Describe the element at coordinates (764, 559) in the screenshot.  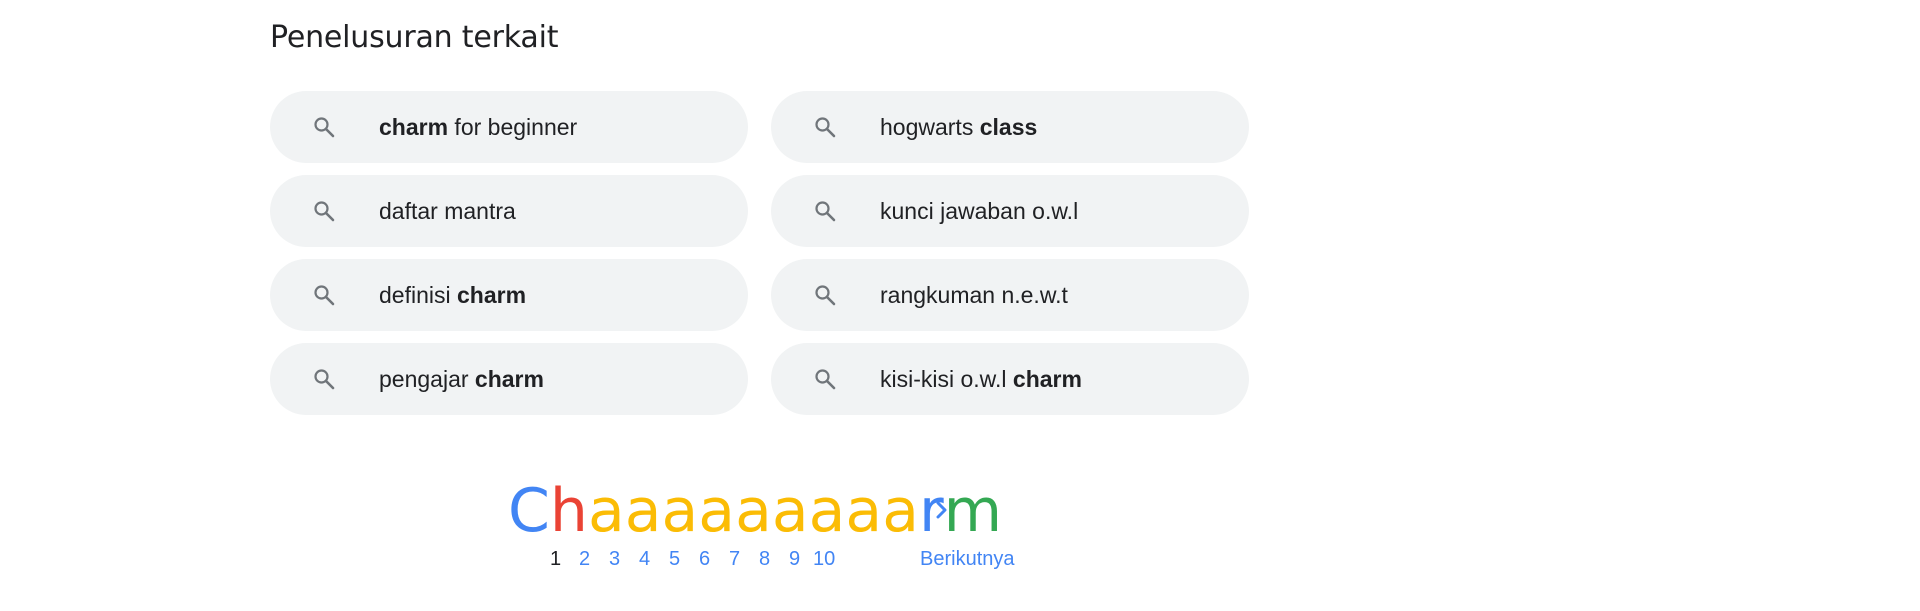
I see `page-link: 8` at that location.